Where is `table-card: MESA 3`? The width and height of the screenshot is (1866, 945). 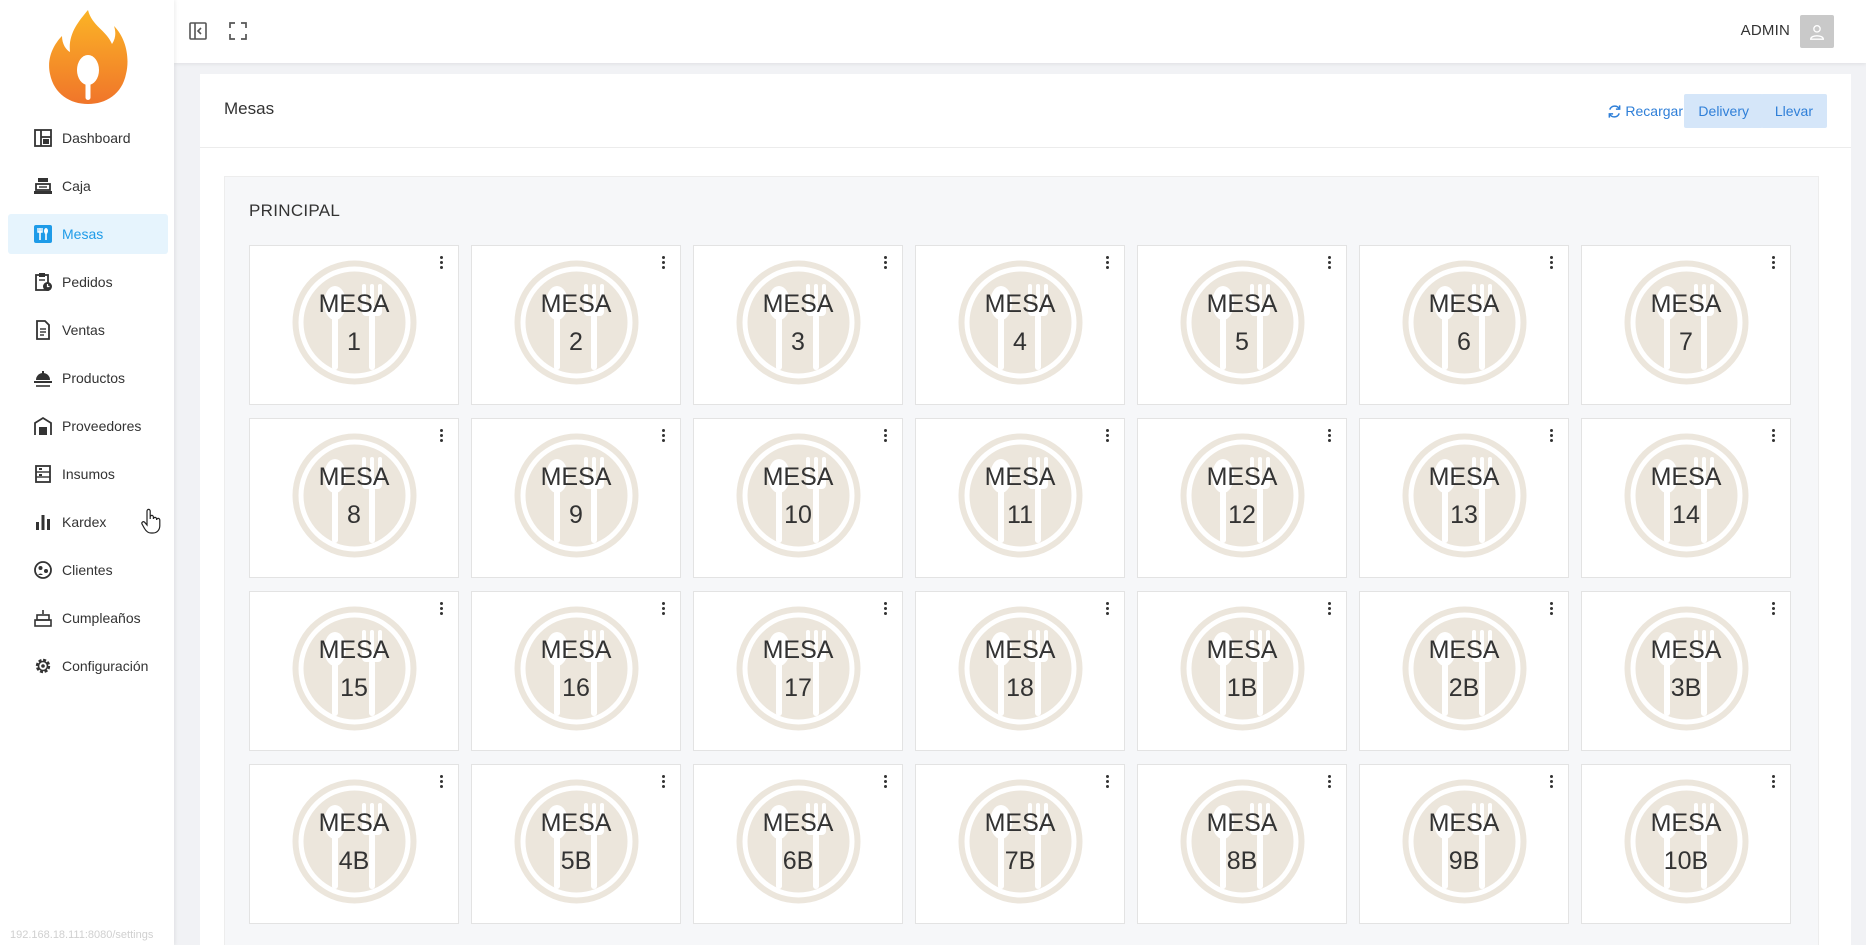
table-card: MESA 3 is located at coordinates (798, 325).